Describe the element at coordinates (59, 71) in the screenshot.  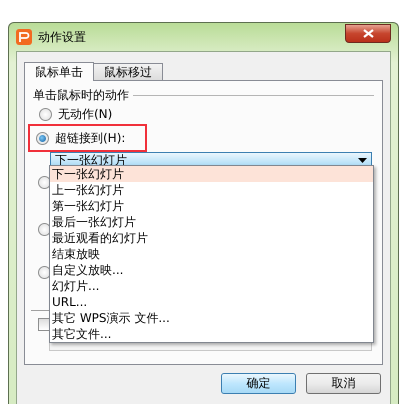
I see `tab: 鼠标单击` at that location.